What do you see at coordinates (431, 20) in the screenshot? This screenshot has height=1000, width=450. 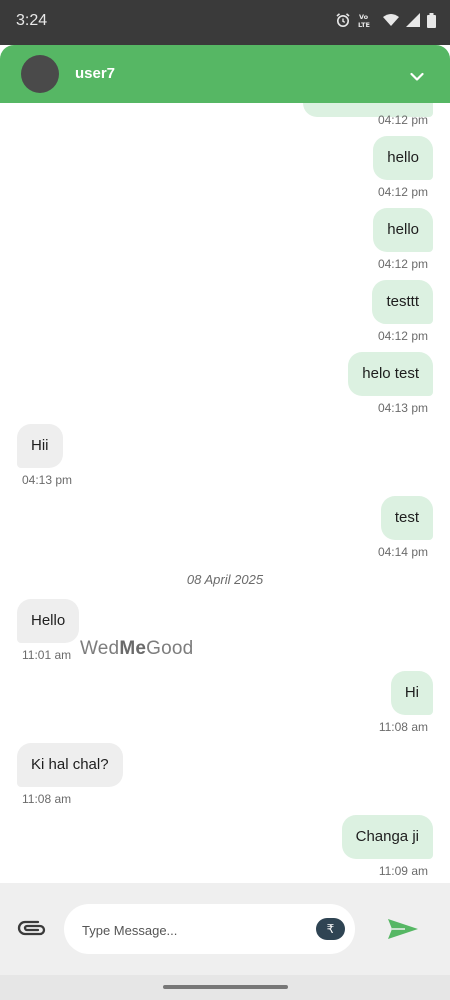 I see `battery-icon` at bounding box center [431, 20].